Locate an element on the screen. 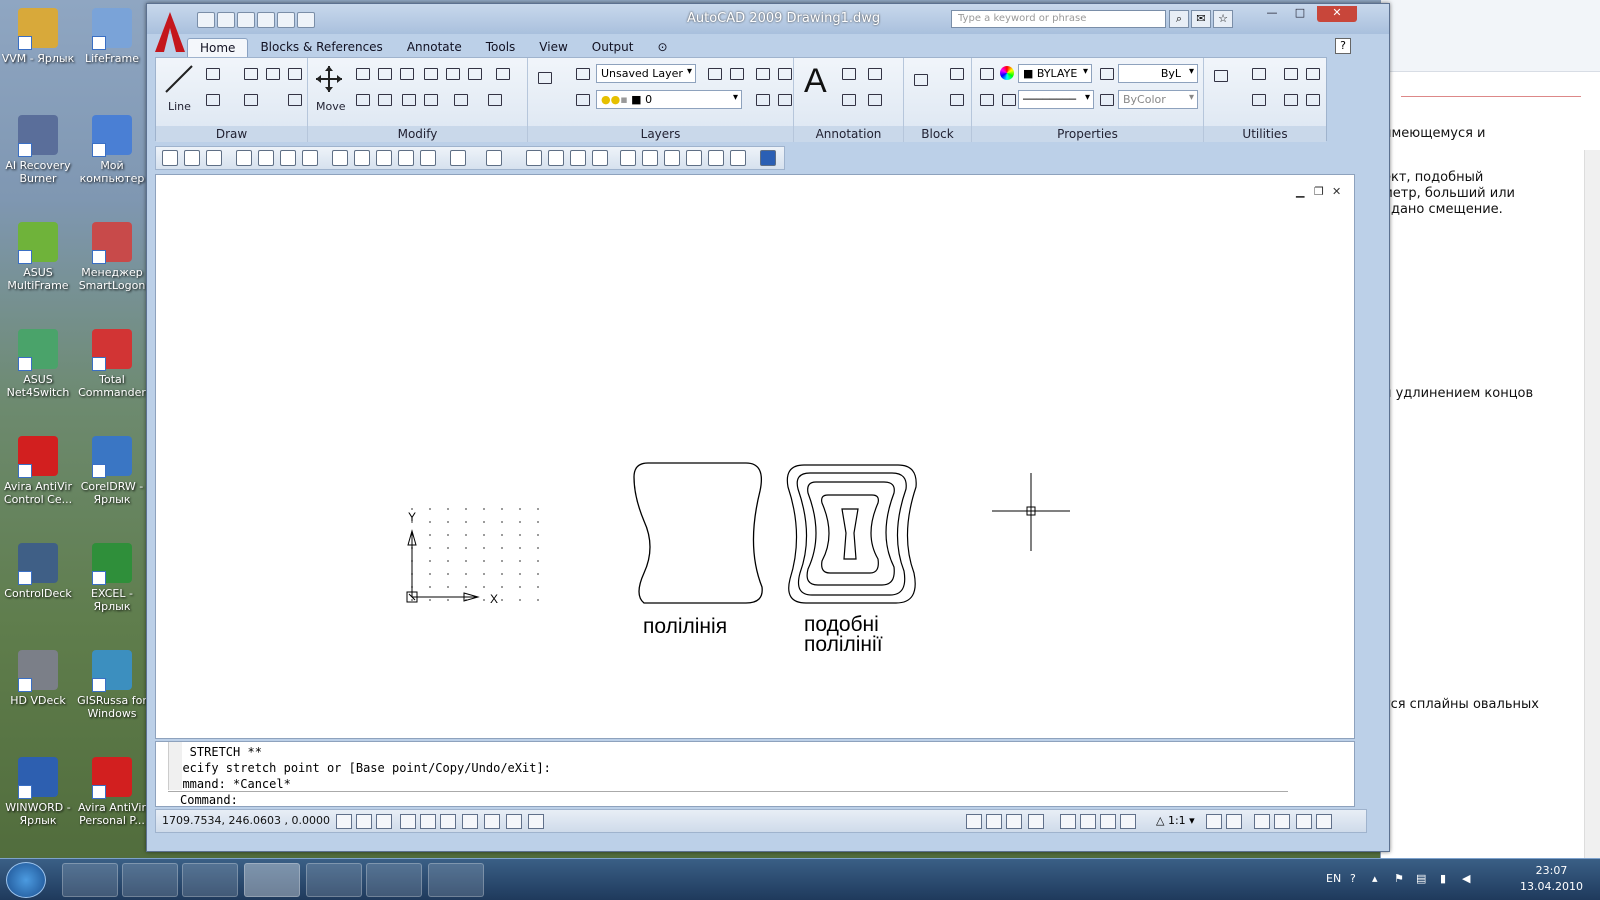 The height and width of the screenshot is (900, 1600). language-indicator: EN is located at coordinates (1333, 878).